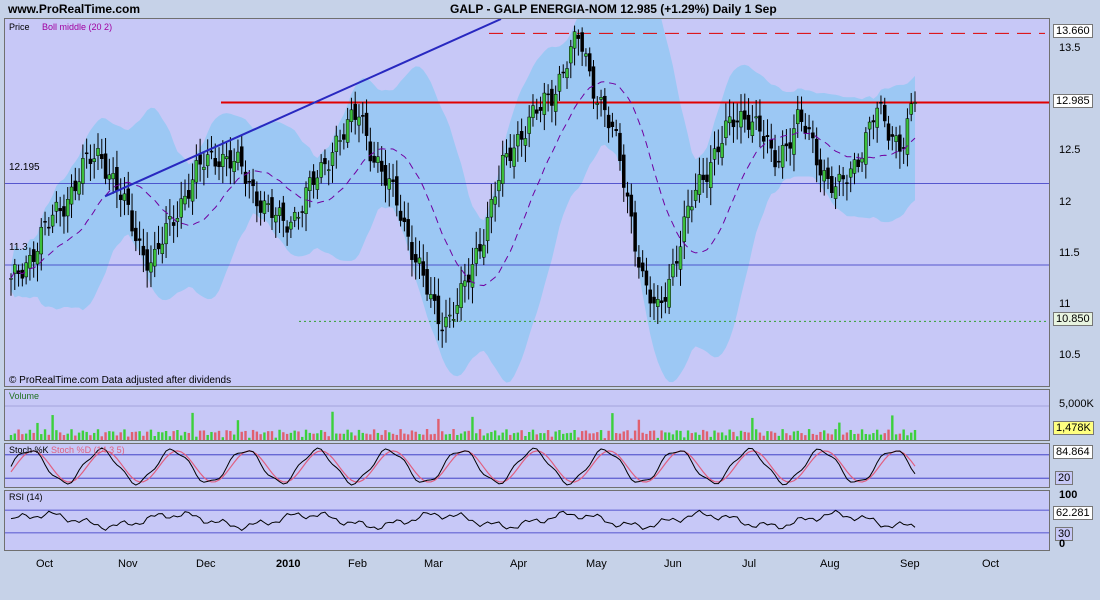 This screenshot has height=600, width=1100. I want to click on rsi-panel: RSI (14), so click(527, 520).